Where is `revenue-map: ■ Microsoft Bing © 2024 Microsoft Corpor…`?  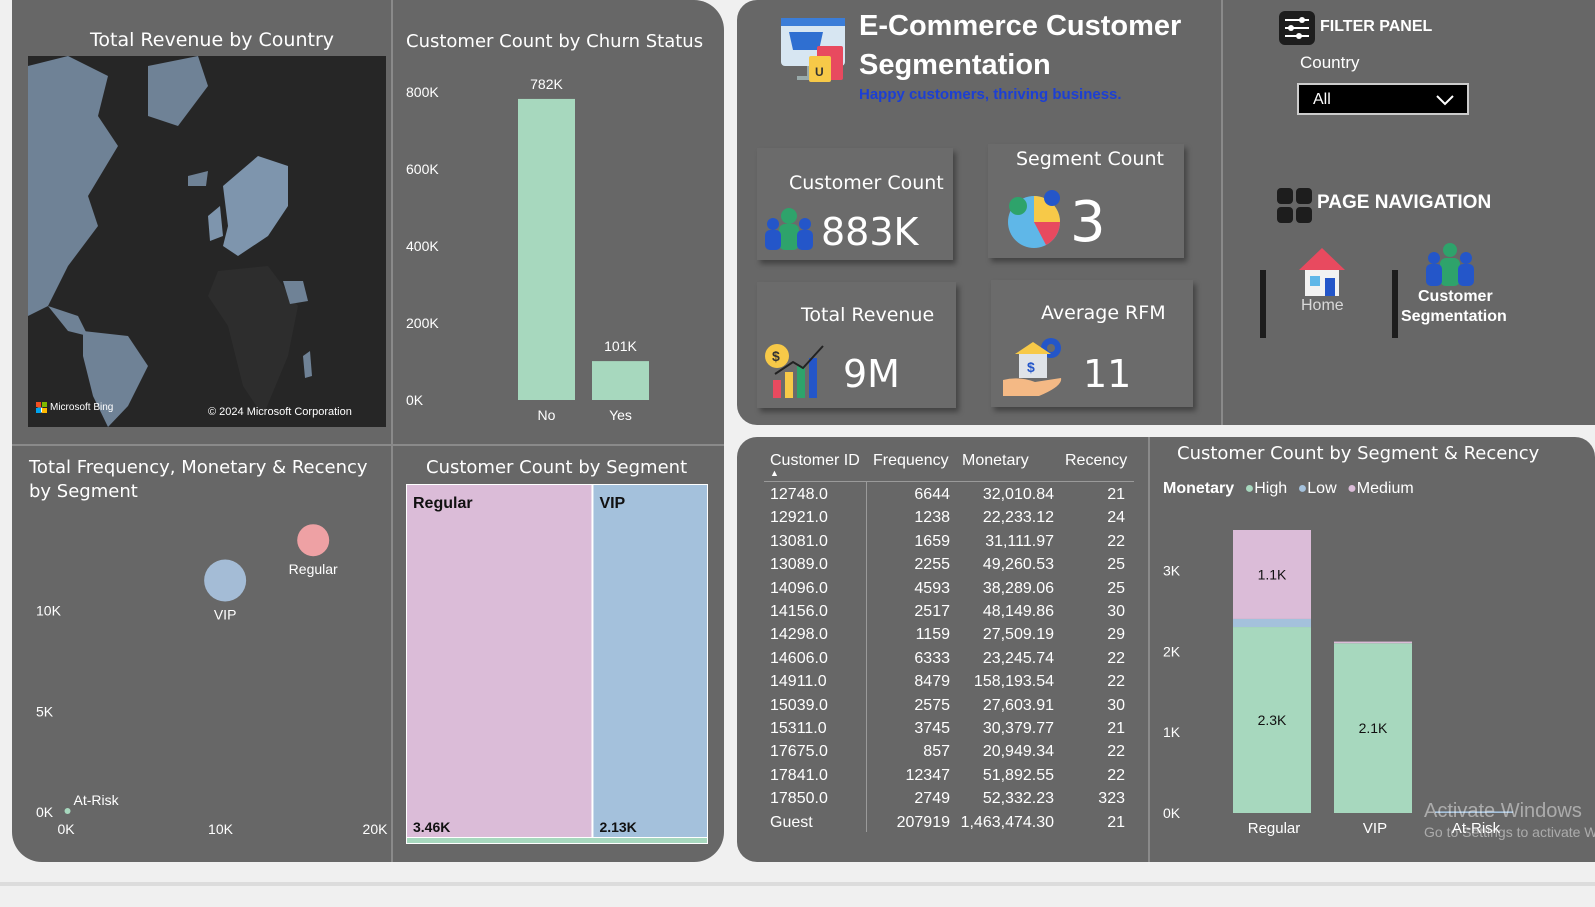 revenue-map: ■ Microsoft Bing © 2024 Microsoft Corpor… is located at coordinates (207, 241).